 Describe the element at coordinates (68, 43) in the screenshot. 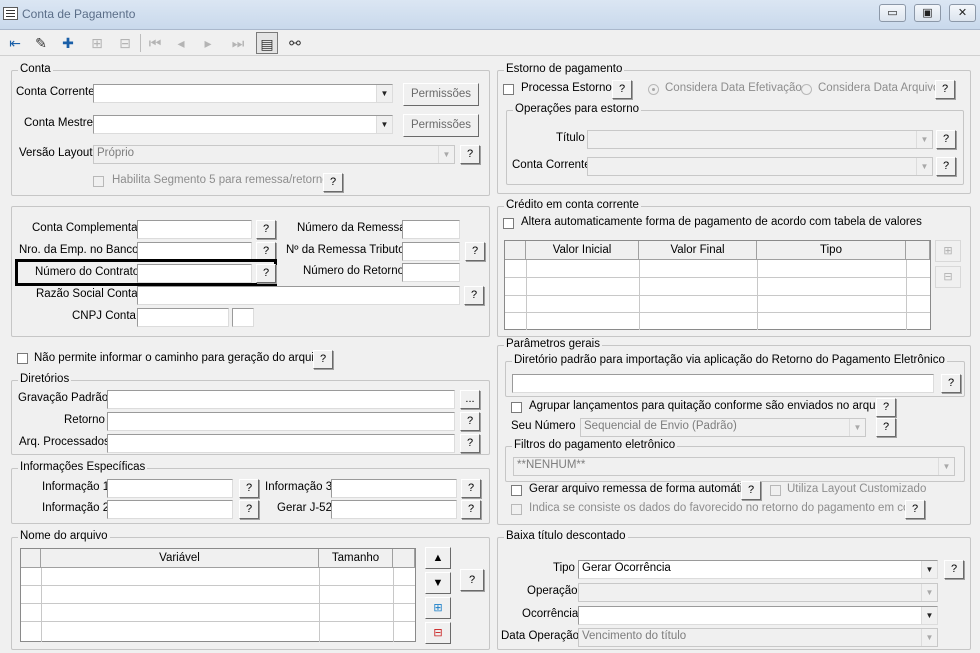

I see `add-record-icon: ✚` at that location.